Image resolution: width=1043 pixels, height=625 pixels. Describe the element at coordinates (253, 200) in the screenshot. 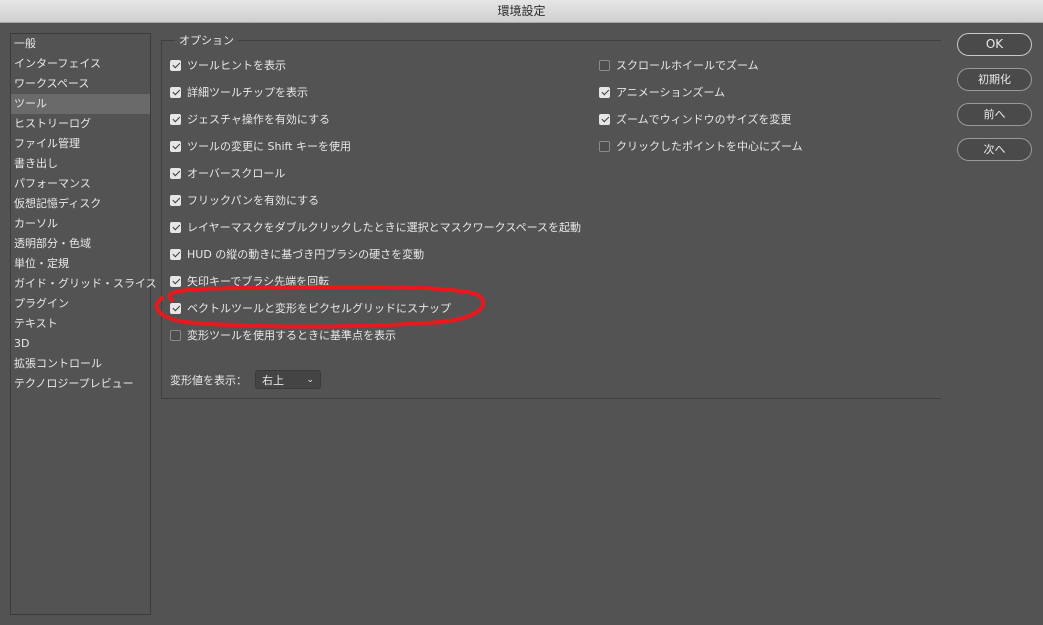

I see `option-label: フリックパンを有効にする` at that location.